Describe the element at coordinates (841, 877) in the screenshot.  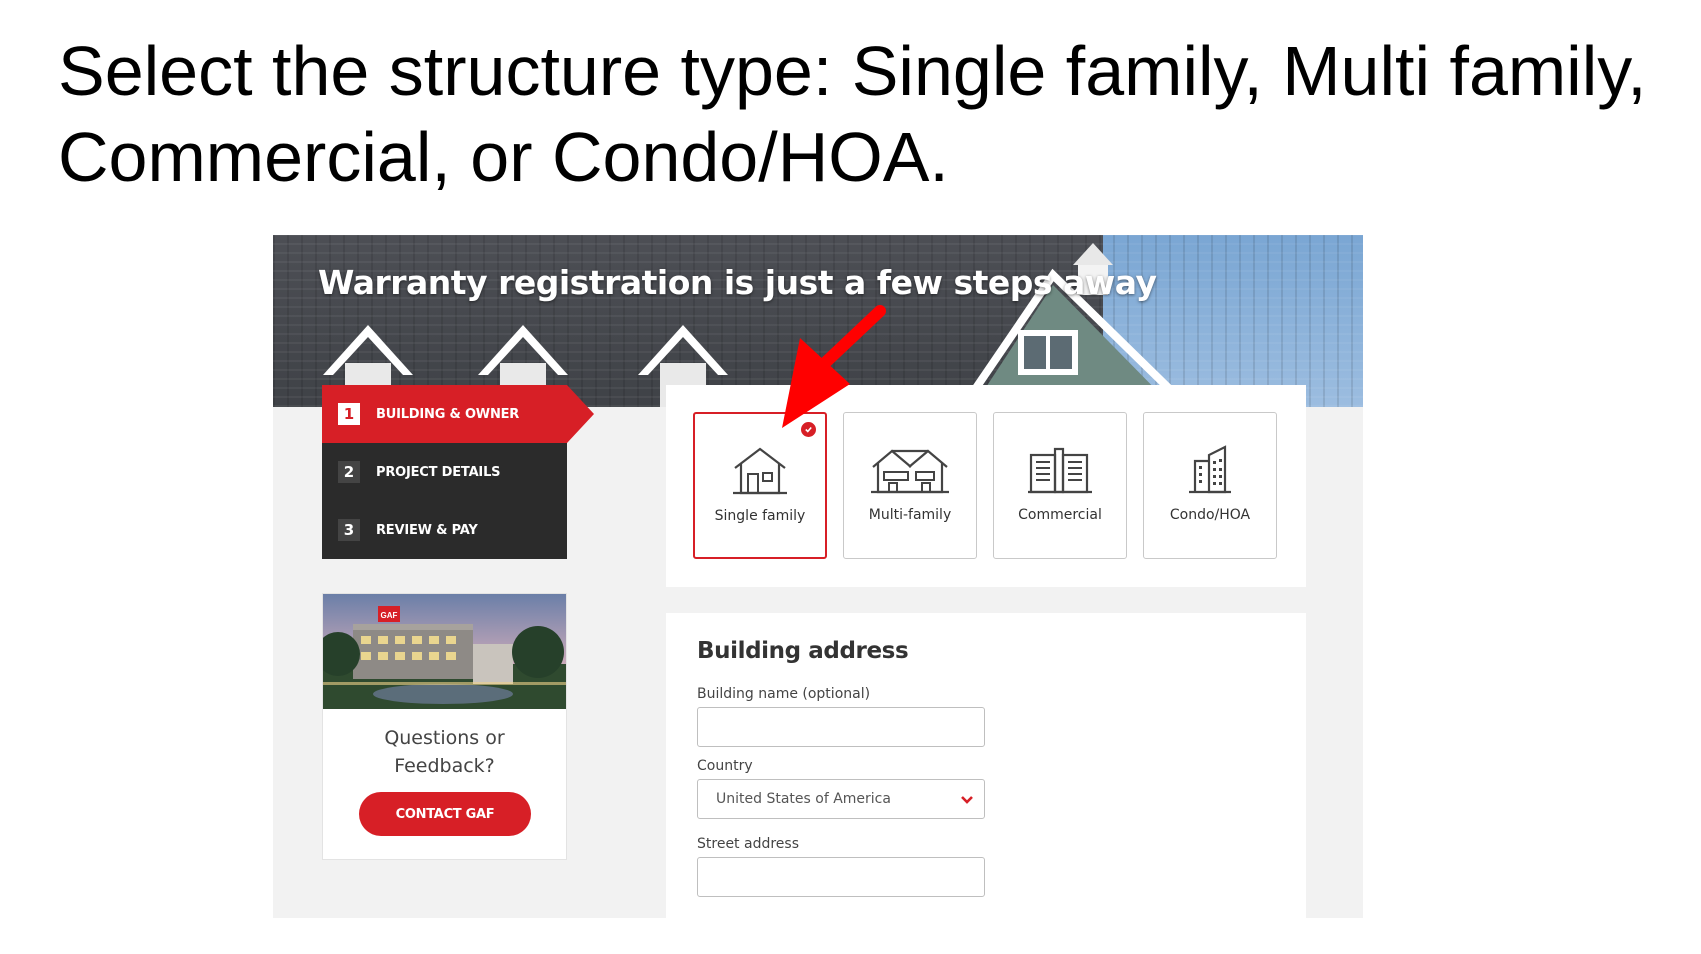
I see `street-address-field` at that location.